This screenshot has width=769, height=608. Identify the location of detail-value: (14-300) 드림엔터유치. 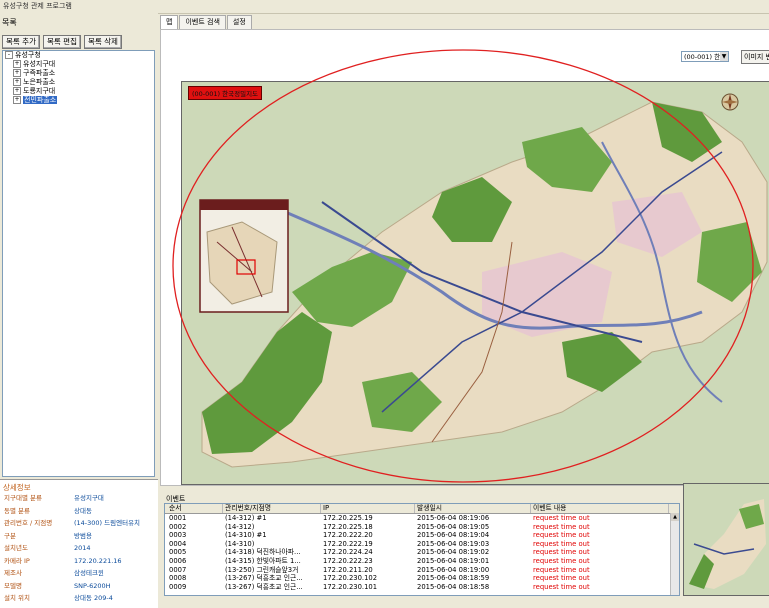
(107, 523).